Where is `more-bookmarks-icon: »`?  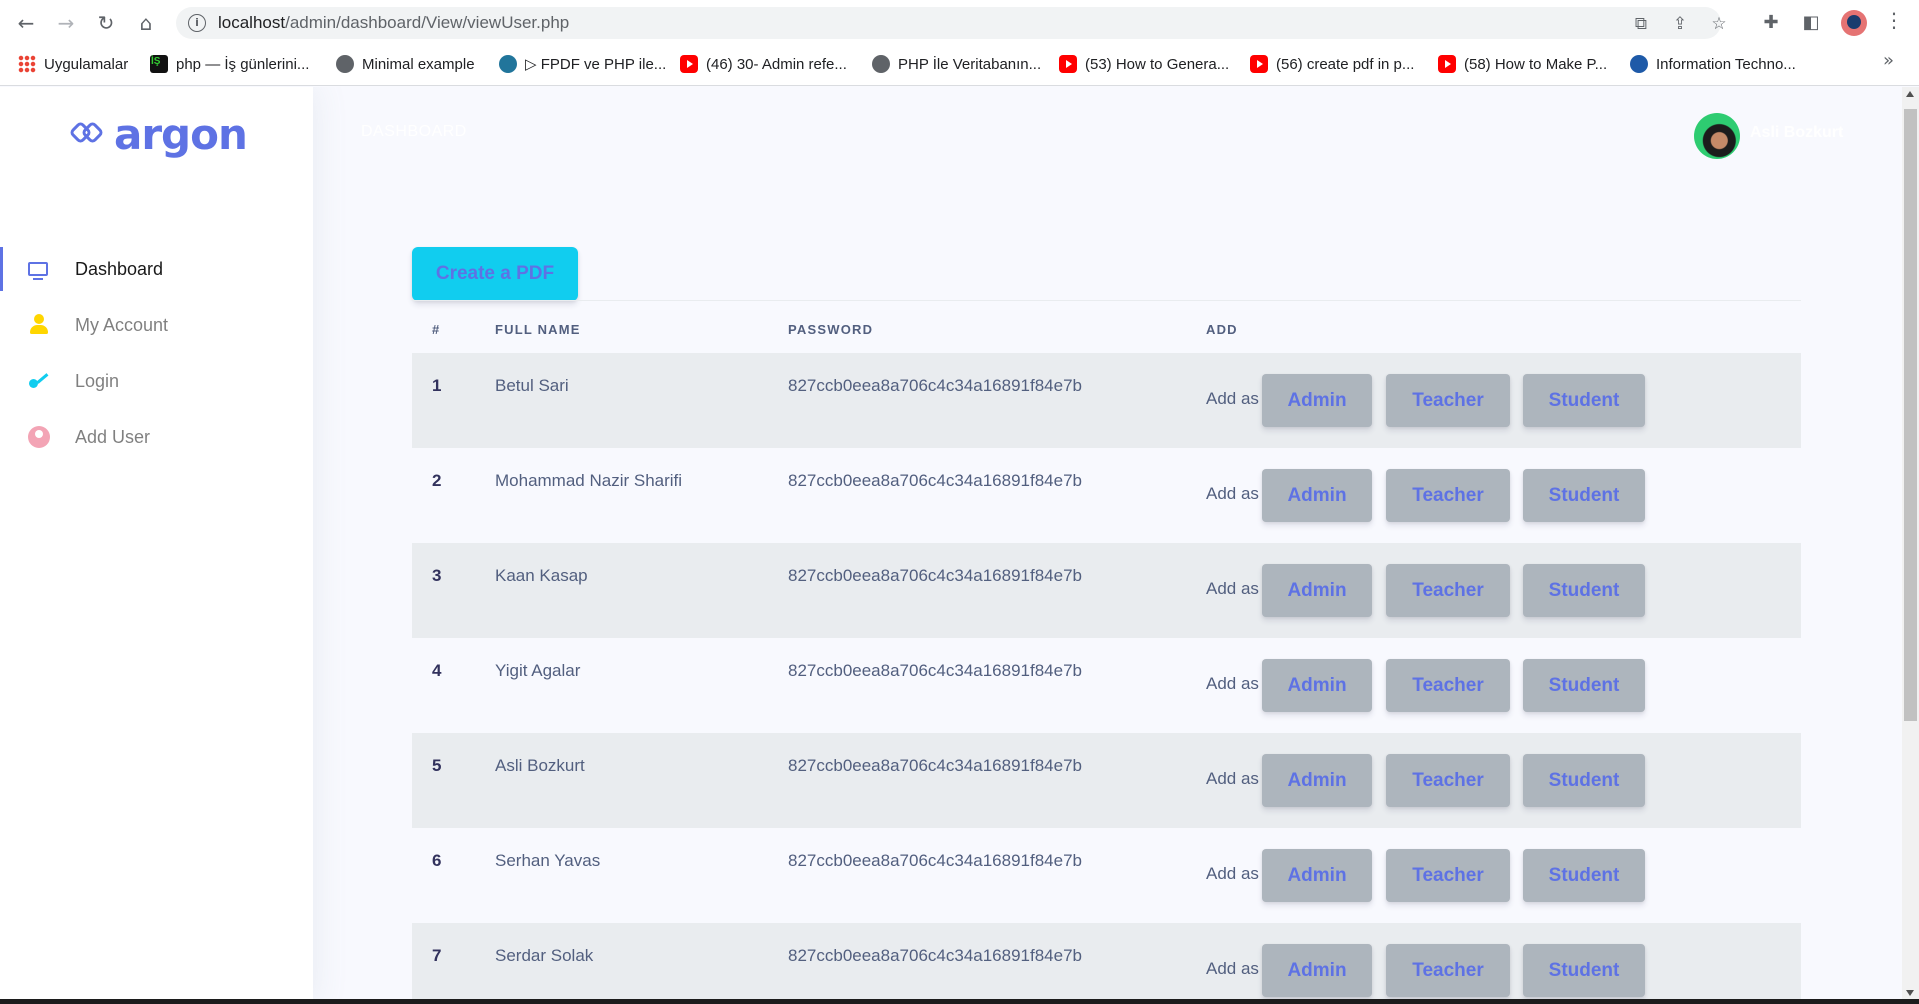
more-bookmarks-icon: » is located at coordinates (1888, 60).